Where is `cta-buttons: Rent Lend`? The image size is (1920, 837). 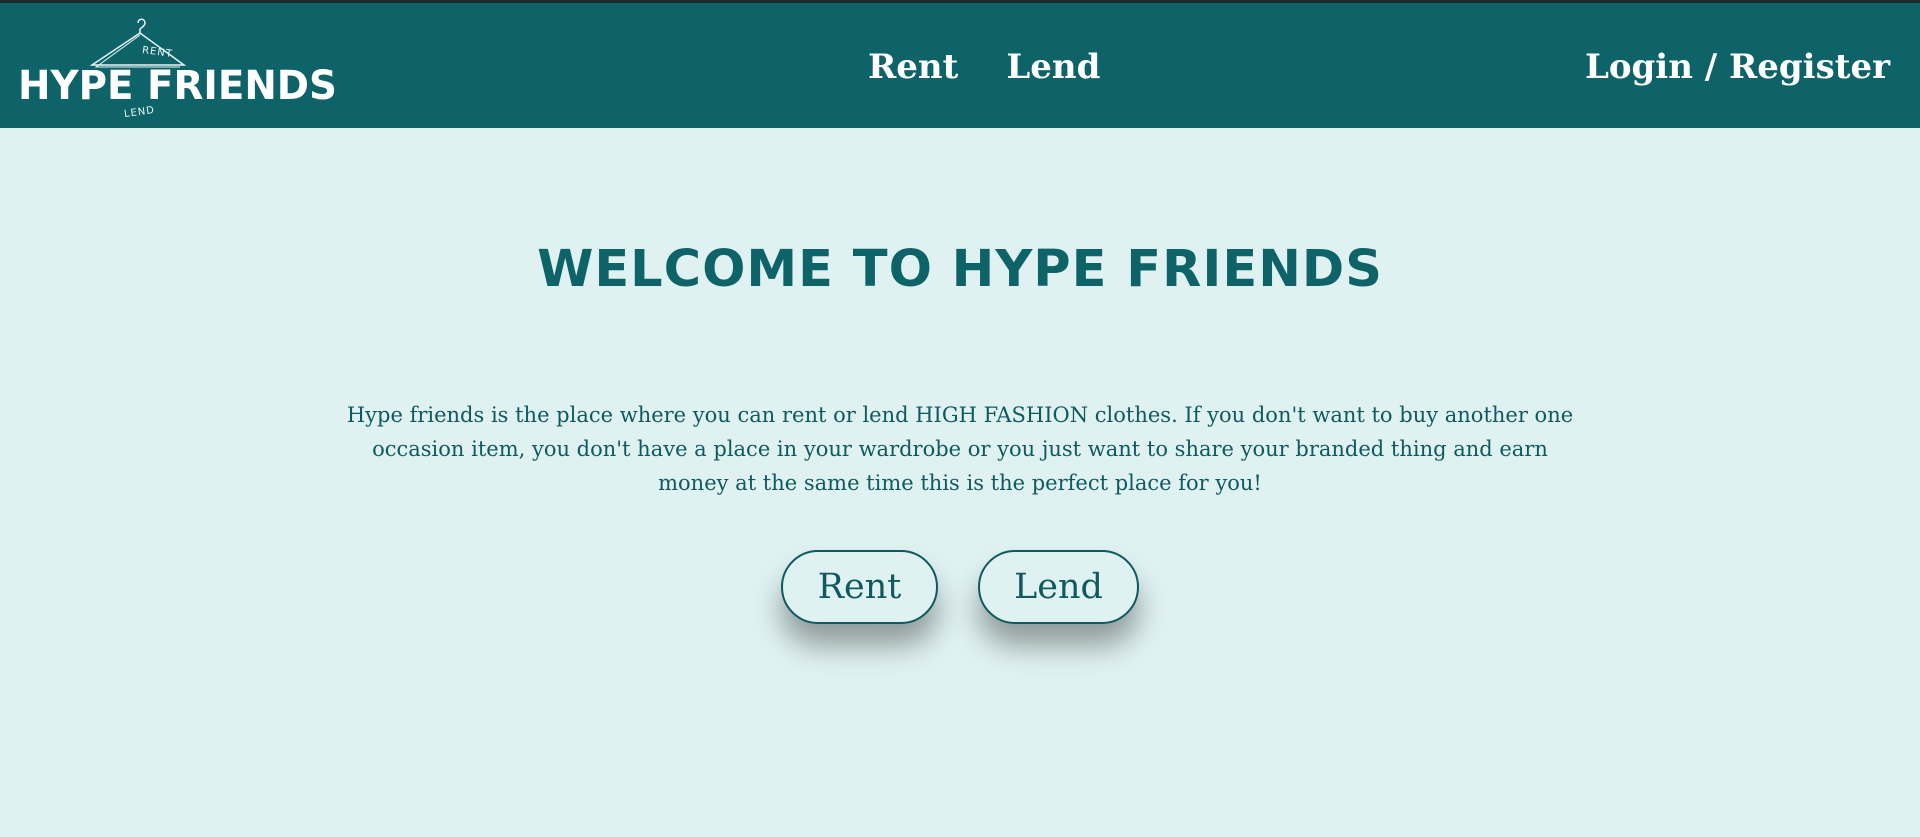 cta-buttons: Rent Lend is located at coordinates (960, 587).